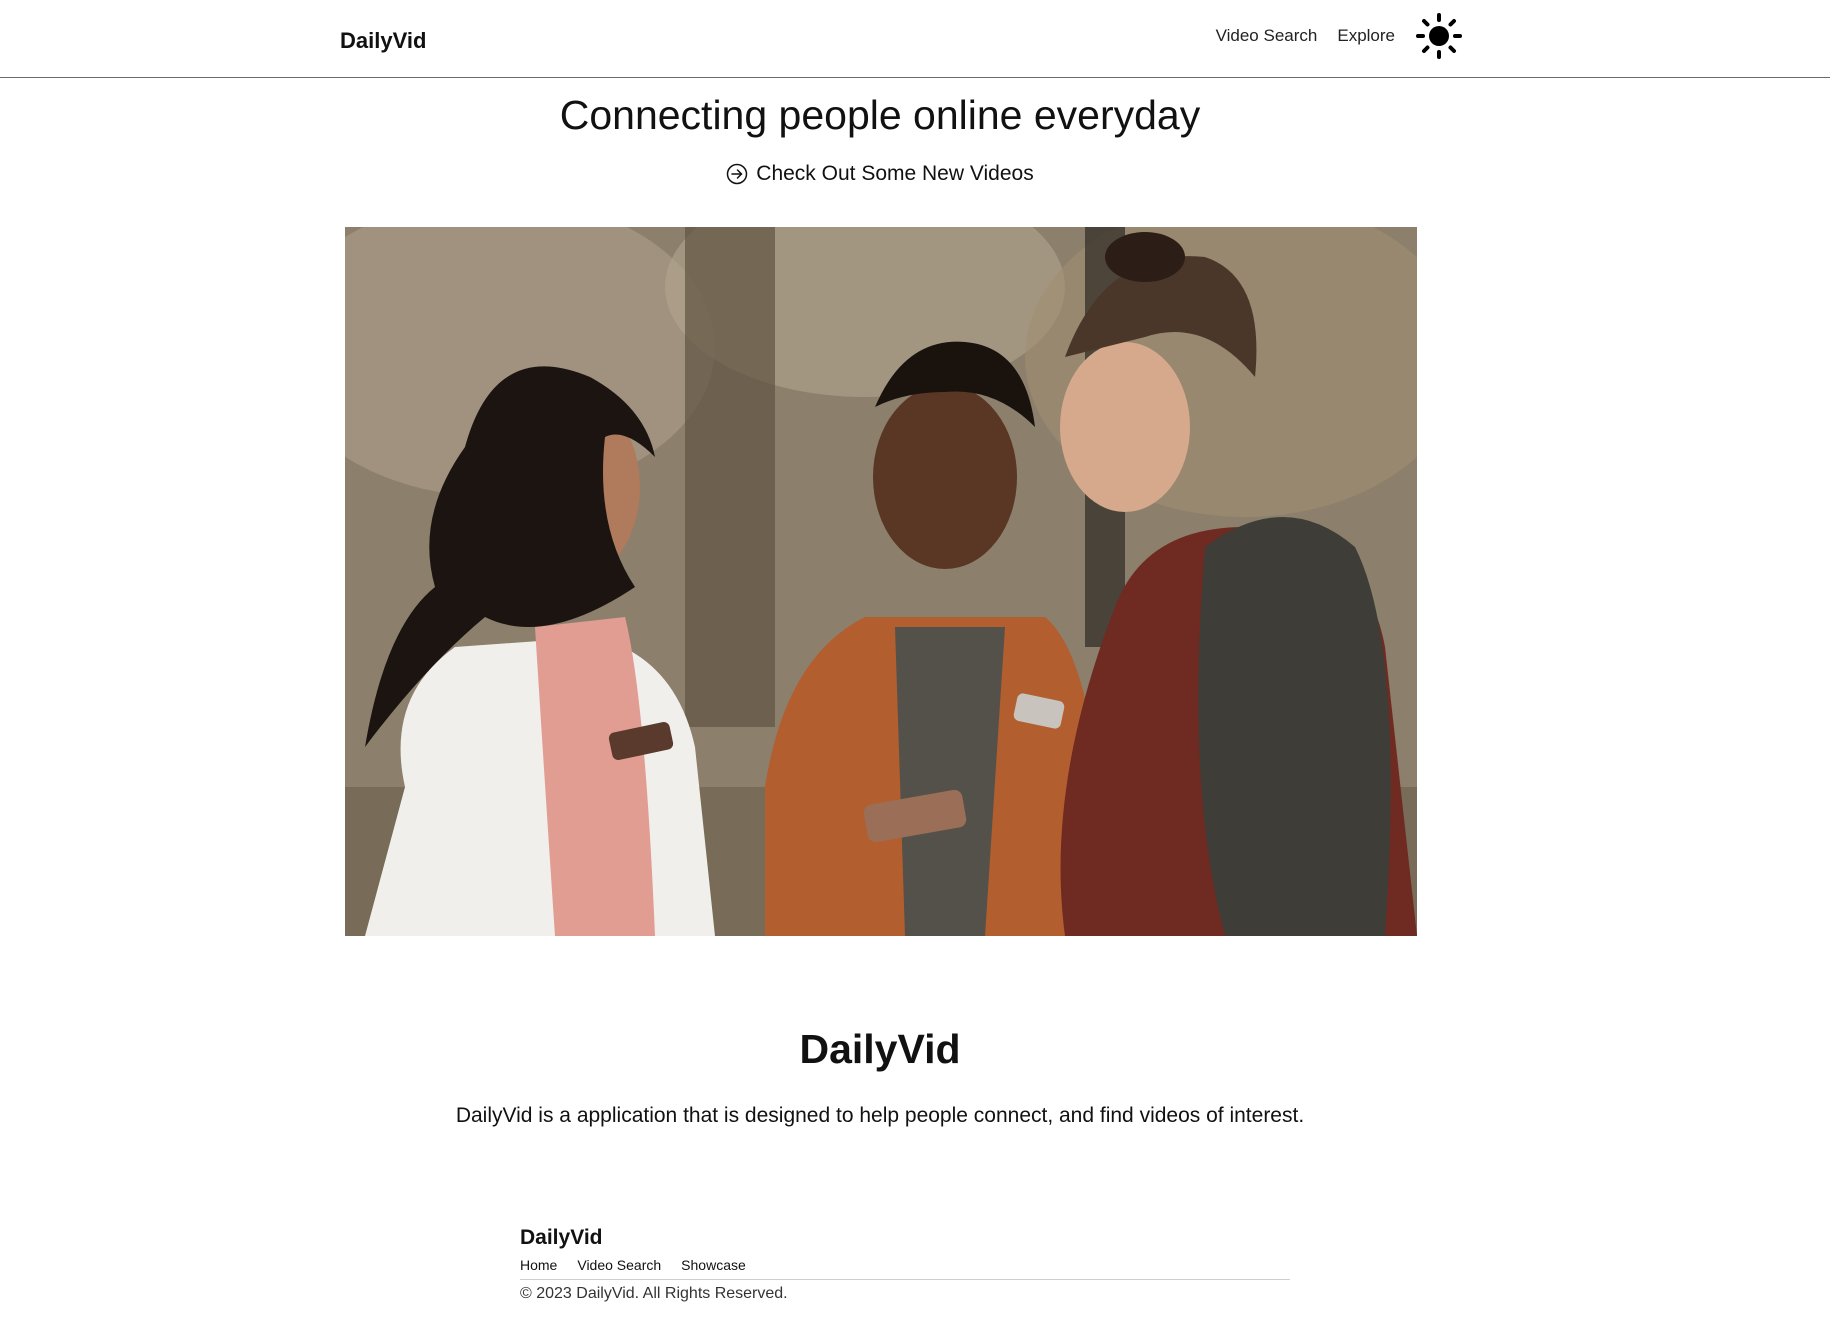 The height and width of the screenshot is (1318, 1830). I want to click on copyright-text: © 2023 DailyVid. All Rights Reserved., so click(654, 1293).